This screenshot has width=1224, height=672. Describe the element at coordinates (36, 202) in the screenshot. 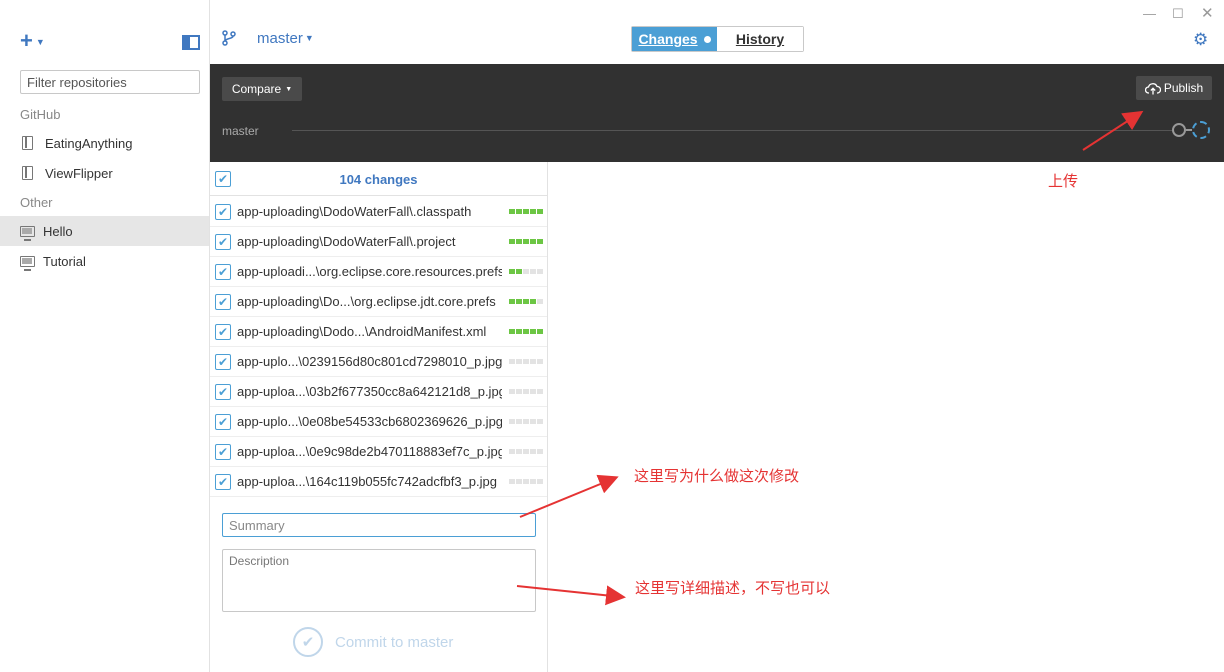

I see `section-label-other: Other` at that location.